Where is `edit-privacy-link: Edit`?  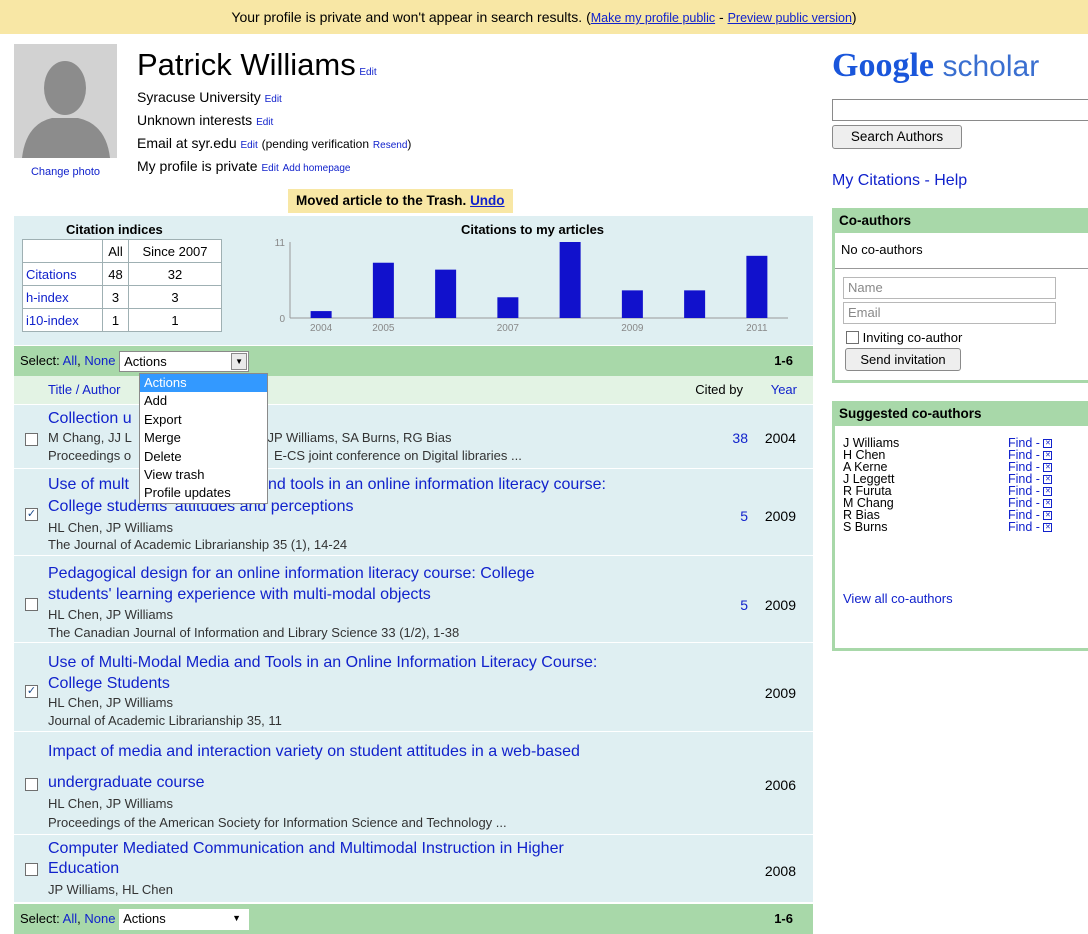
edit-privacy-link: Edit is located at coordinates (269, 168).